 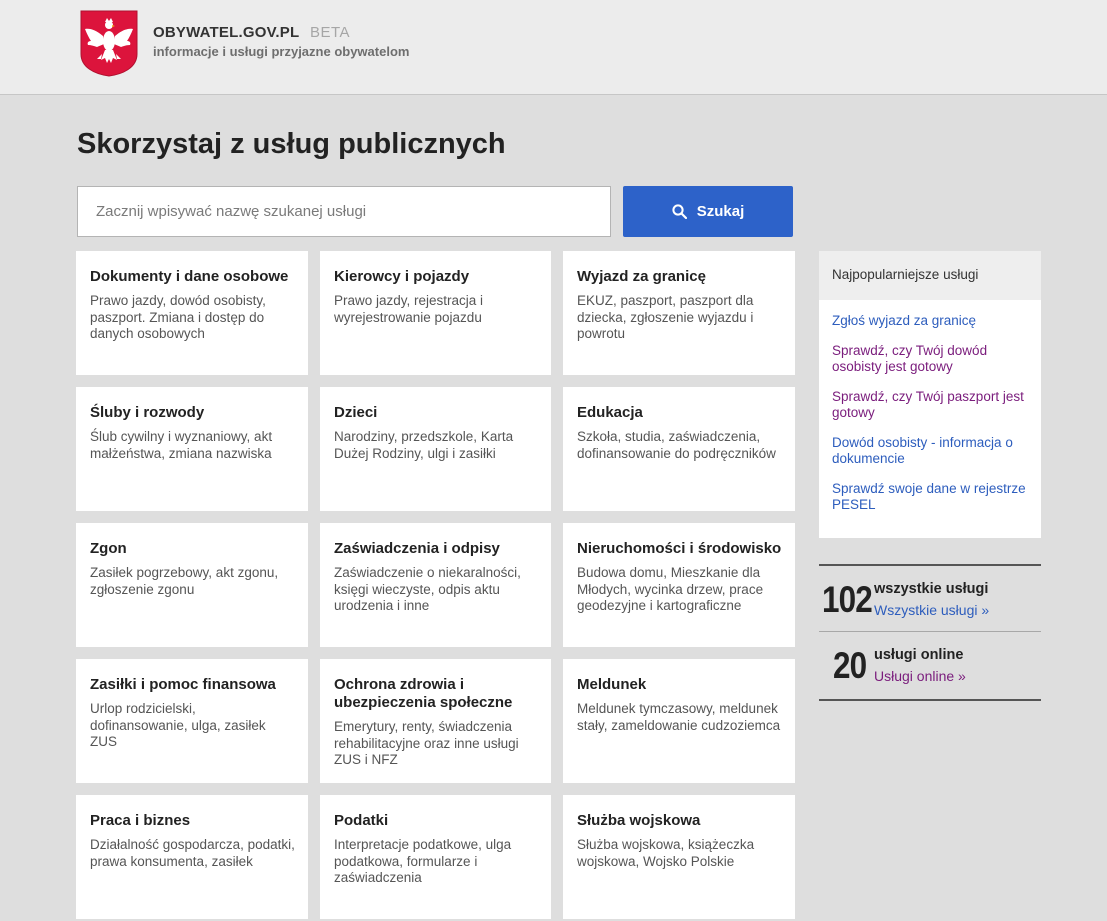 What do you see at coordinates (930, 321) in the screenshot?
I see `popular-link-report-travel: Zgłoś wyjazd za granicę` at bounding box center [930, 321].